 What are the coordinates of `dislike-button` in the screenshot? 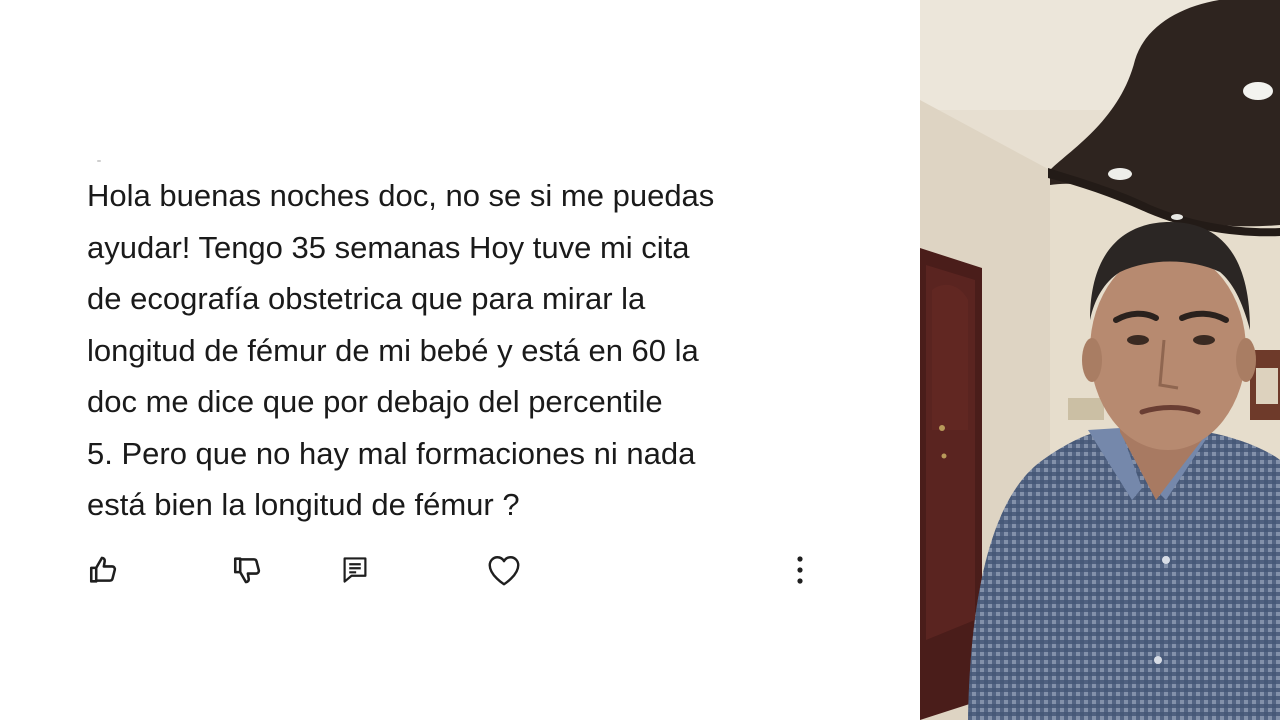 It's located at (248, 570).